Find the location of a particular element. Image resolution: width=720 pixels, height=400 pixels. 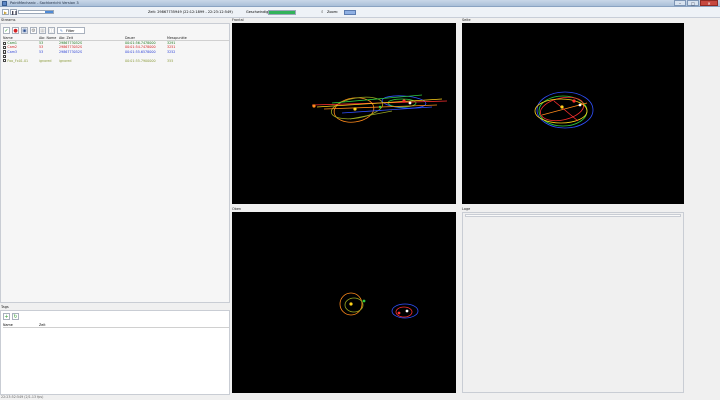

refresh-icon: ↻ is located at coordinates (15, 317).